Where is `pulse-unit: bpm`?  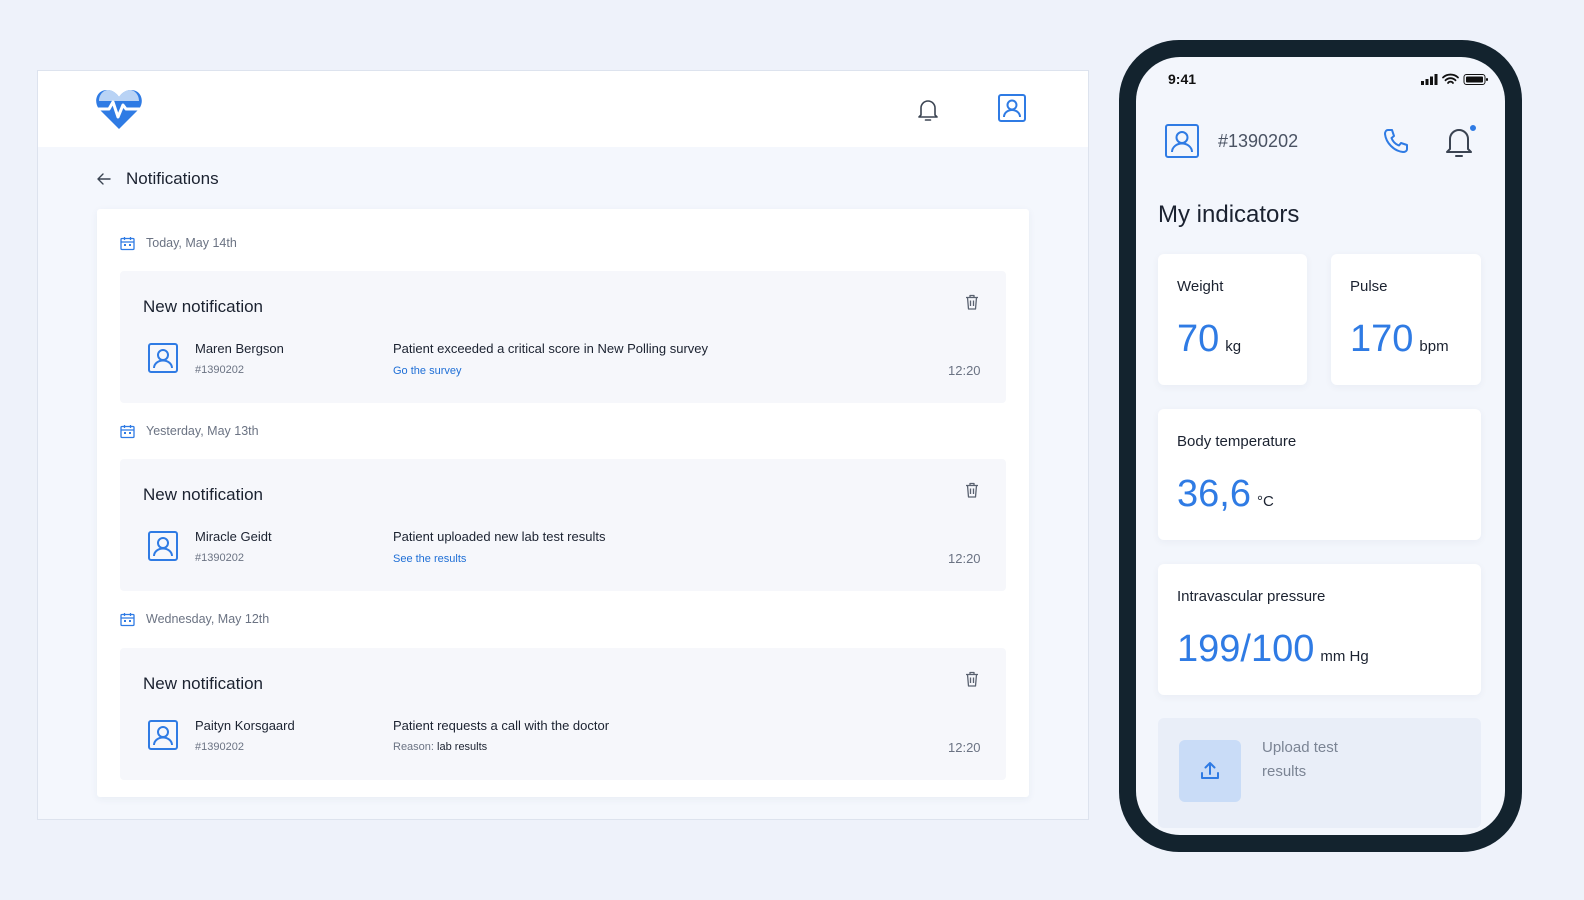 pulse-unit: bpm is located at coordinates (1434, 346).